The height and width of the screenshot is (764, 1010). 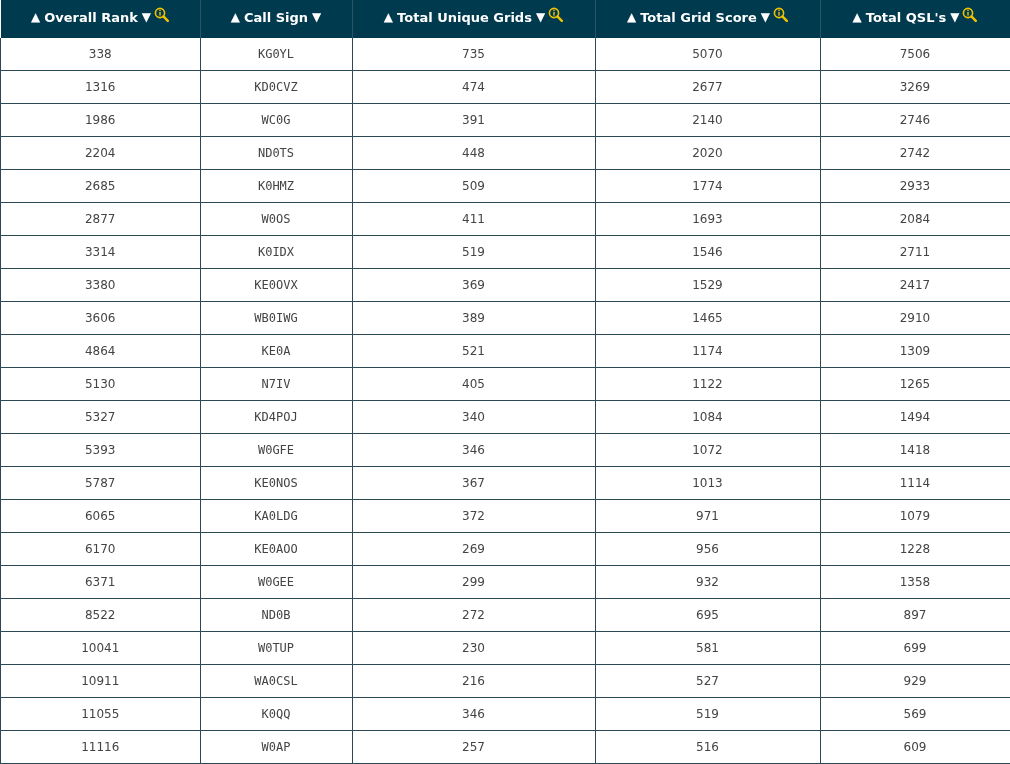 What do you see at coordinates (707, 54) in the screenshot?
I see `number-text: 5070` at bounding box center [707, 54].